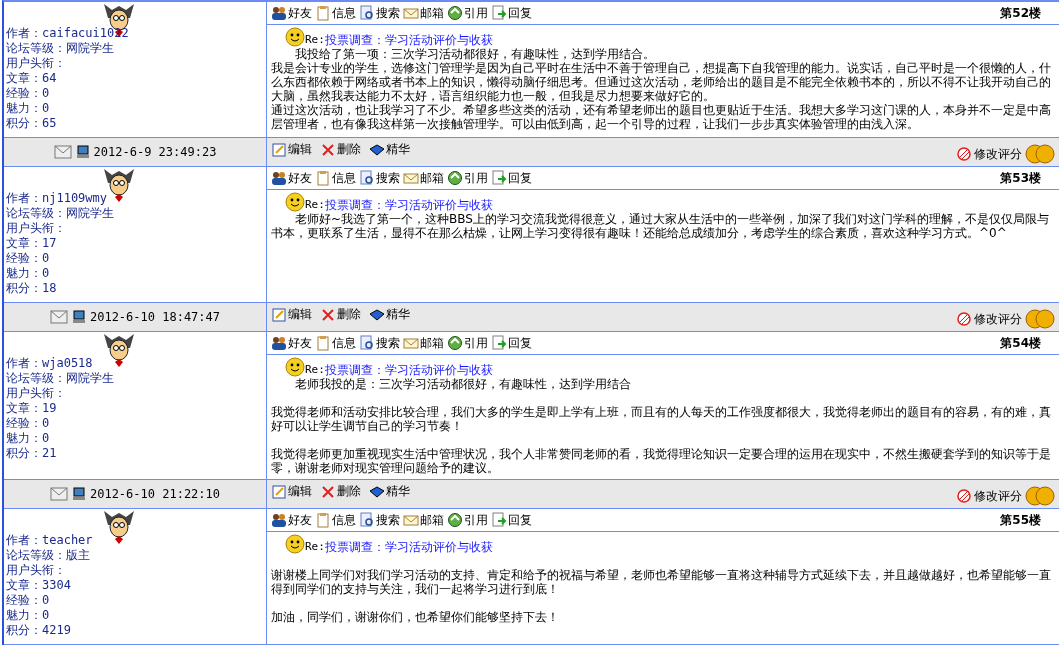 This screenshot has height=664, width=1059. What do you see at coordinates (39, 630) in the screenshot?
I see `author-info-line: 积分：4219` at bounding box center [39, 630].